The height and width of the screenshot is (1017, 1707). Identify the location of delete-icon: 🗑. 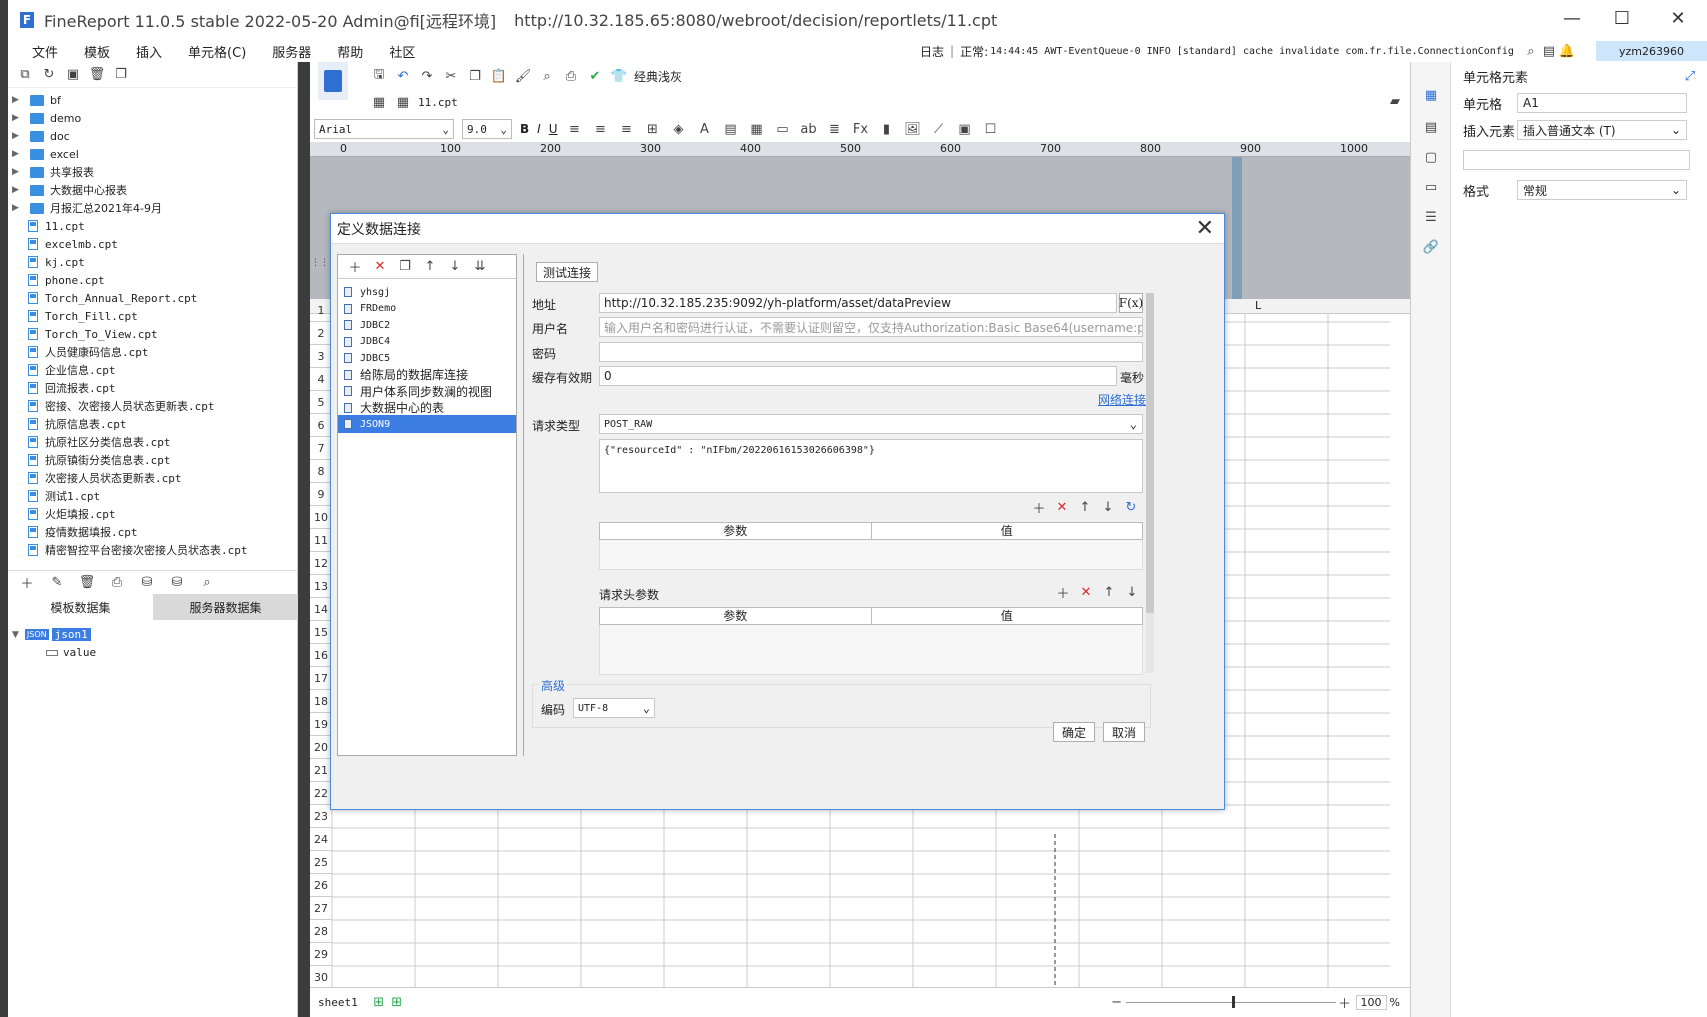
(97, 75).